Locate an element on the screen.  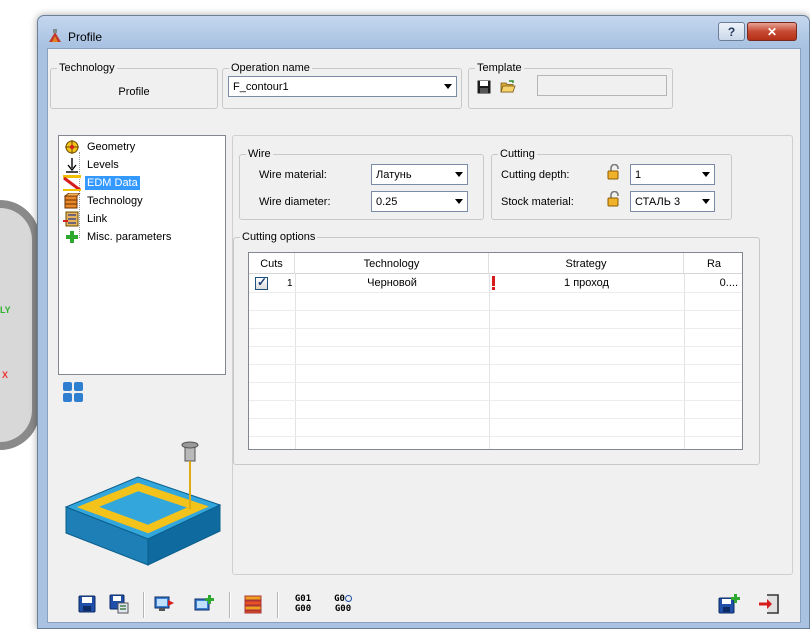
cut-number: 1 is located at coordinates (290, 283).